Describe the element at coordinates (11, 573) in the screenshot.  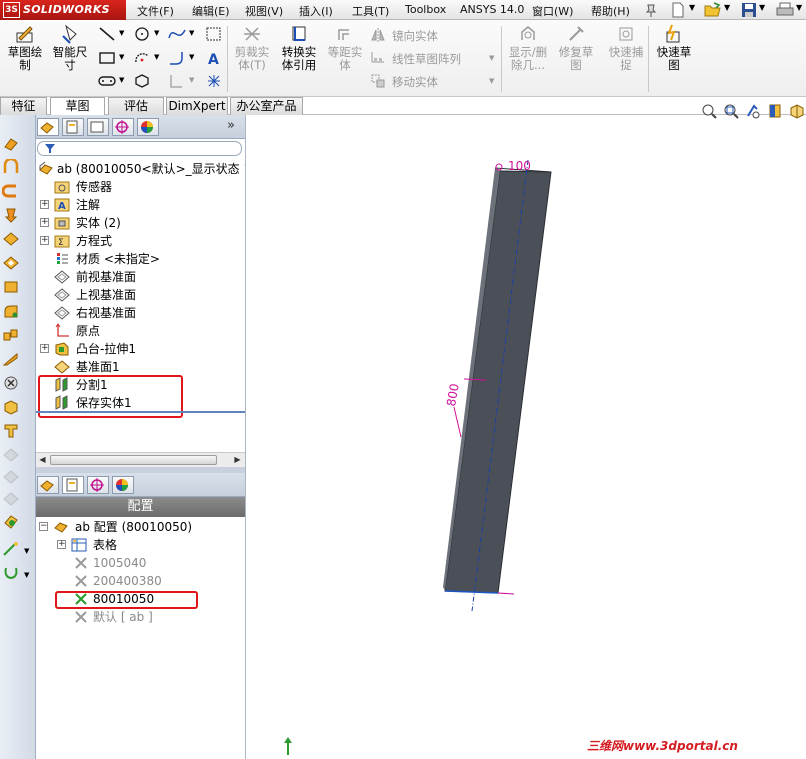
I see `helix-icon` at that location.